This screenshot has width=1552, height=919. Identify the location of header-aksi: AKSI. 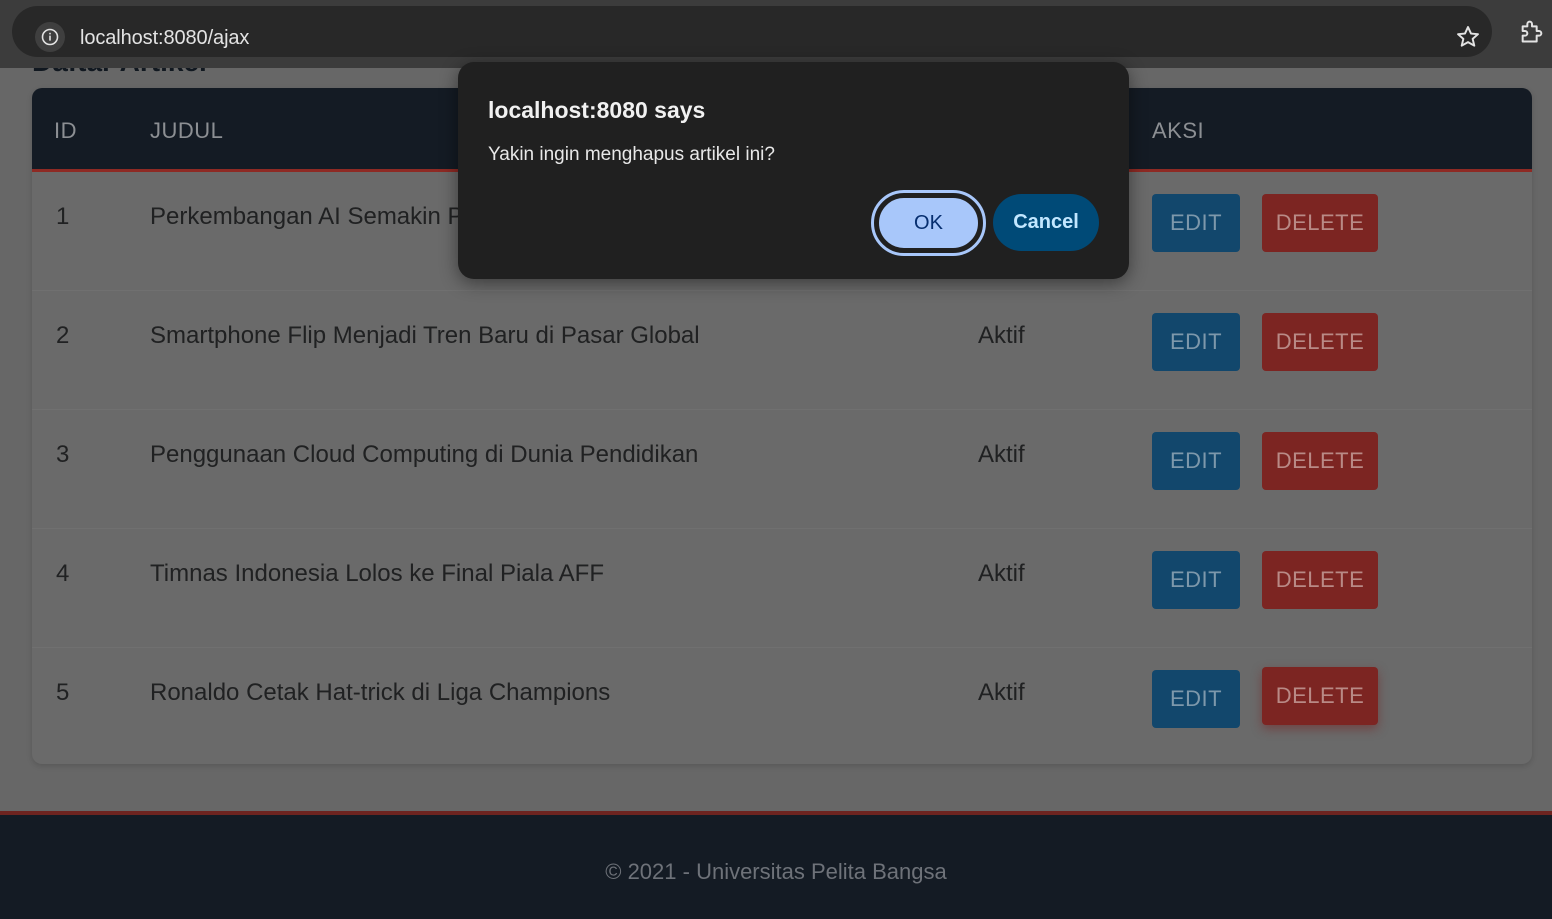
(1178, 130).